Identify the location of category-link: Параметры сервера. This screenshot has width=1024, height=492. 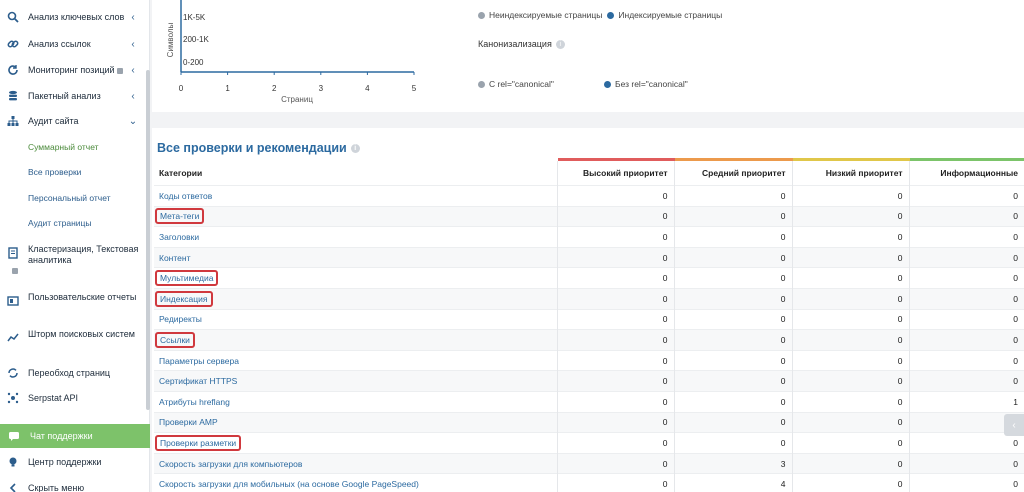
(199, 361).